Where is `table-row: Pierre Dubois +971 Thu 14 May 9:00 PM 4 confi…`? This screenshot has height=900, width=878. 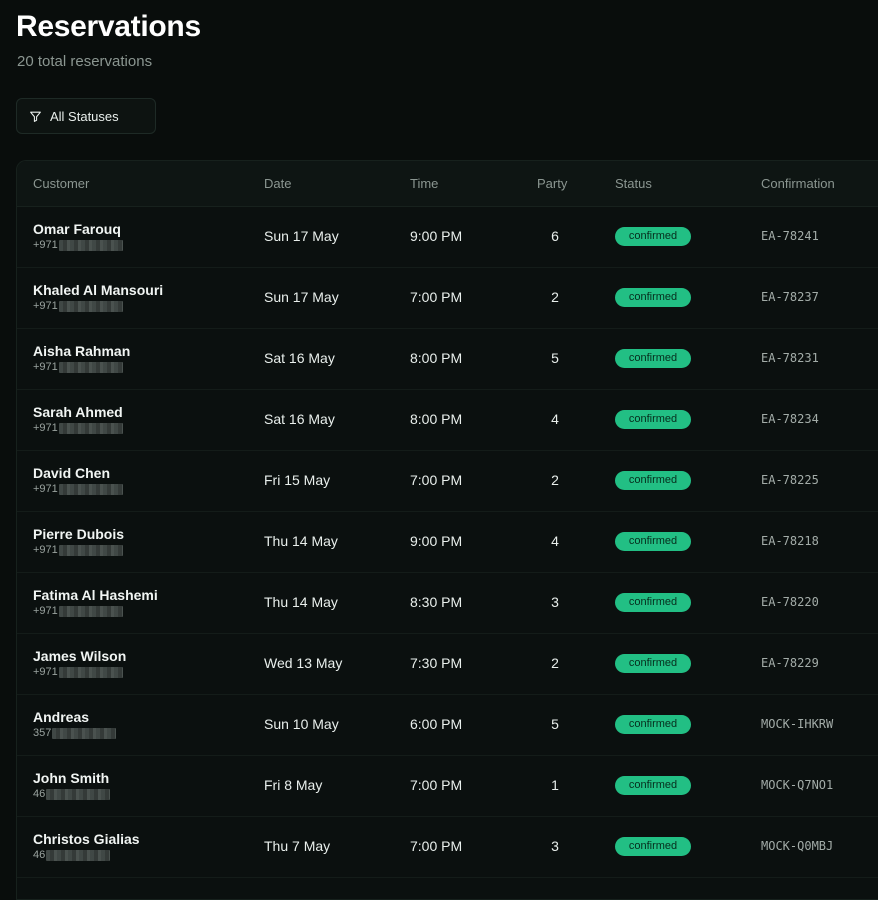 table-row: Pierre Dubois +971 Thu 14 May 9:00 PM 4 confi… is located at coordinates (447, 542).